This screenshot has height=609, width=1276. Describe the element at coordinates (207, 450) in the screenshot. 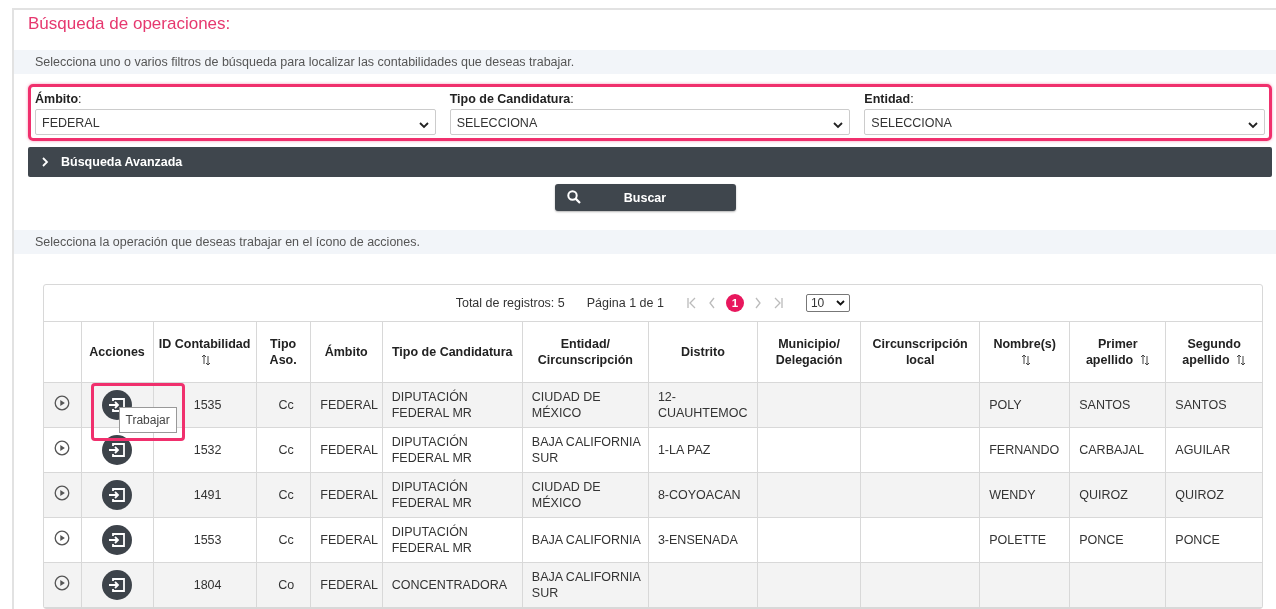

I see `table-cell: 1532` at that location.